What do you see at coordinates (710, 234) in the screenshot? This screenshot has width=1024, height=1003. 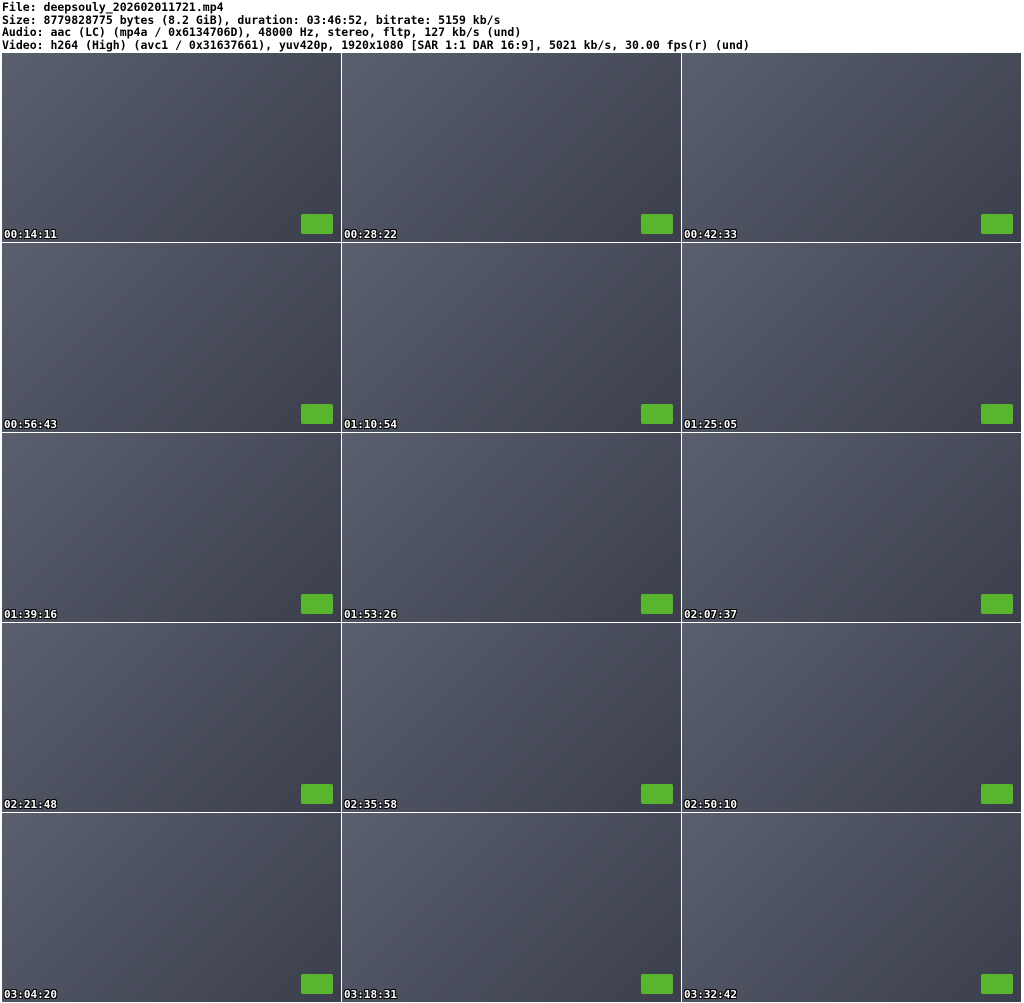 I see `thumbnail-timestamp: 00:42:33` at bounding box center [710, 234].